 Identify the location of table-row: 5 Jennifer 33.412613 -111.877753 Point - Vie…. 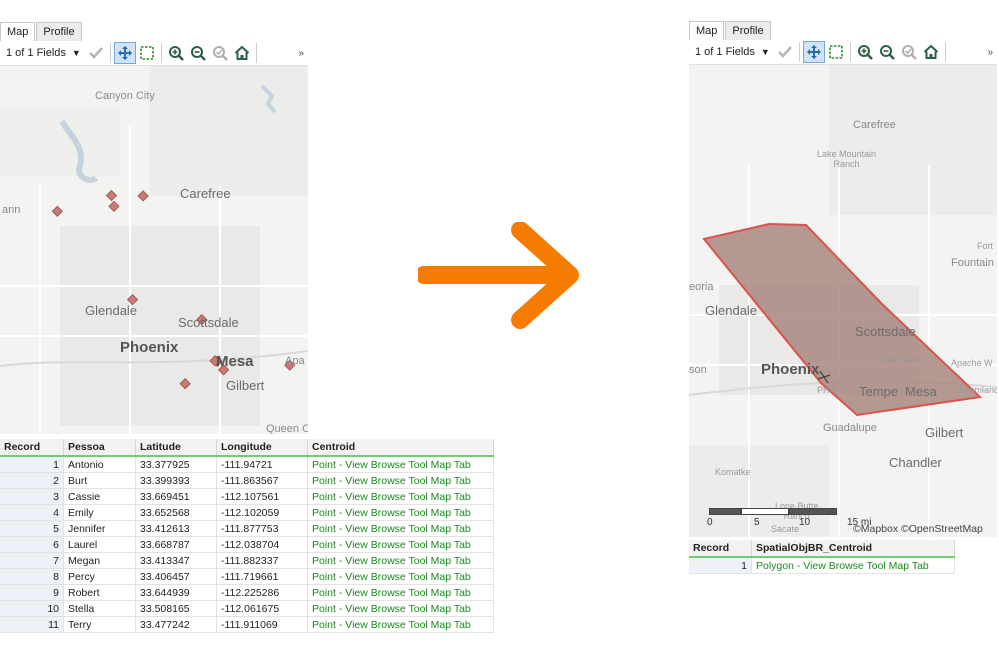
(247, 528).